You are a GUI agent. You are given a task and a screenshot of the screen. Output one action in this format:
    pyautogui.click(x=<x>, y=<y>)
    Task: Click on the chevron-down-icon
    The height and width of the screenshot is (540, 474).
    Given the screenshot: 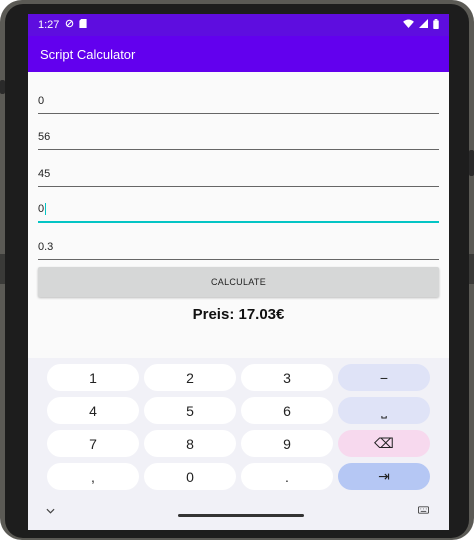 What is the action you would take?
    pyautogui.click(x=50, y=511)
    